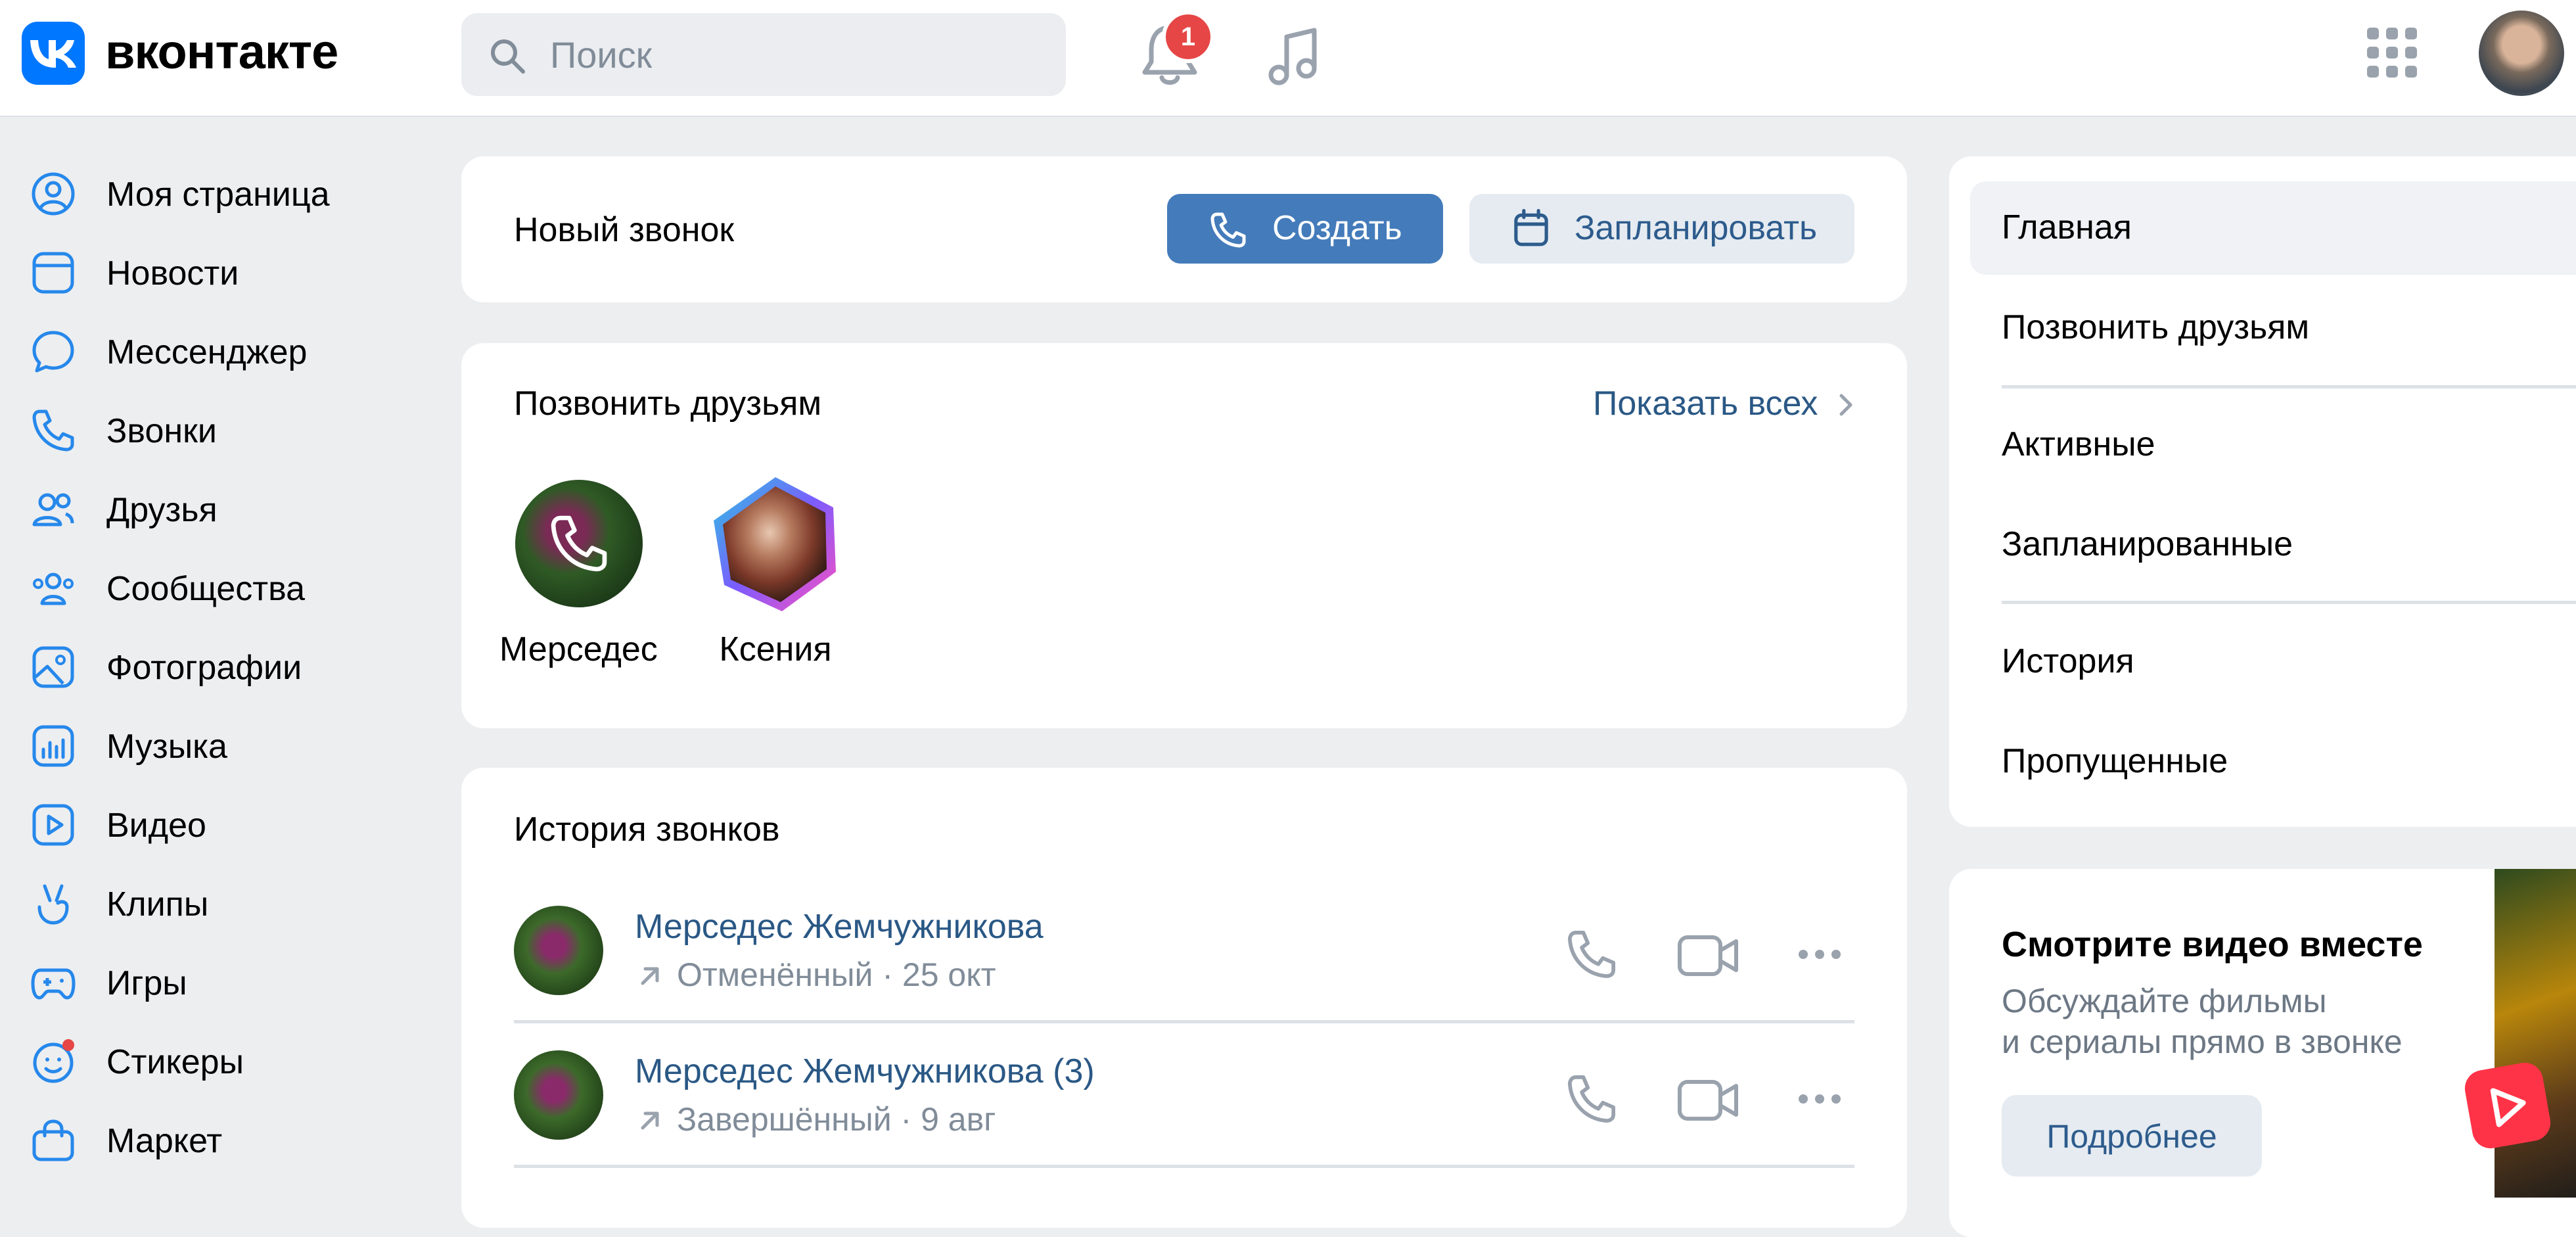  Describe the element at coordinates (601, 55) in the screenshot. I see `search-placeholder: Поиск` at that location.